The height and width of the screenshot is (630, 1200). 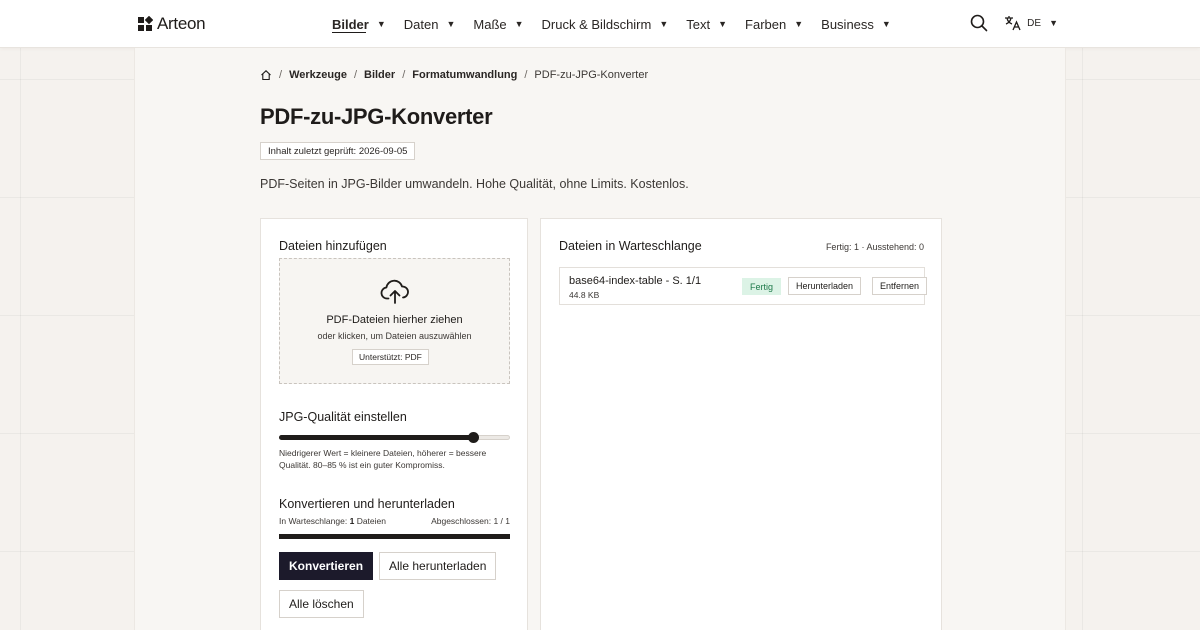 I want to click on supported-formats-badge: Unterstützt: PDF, so click(x=390, y=357).